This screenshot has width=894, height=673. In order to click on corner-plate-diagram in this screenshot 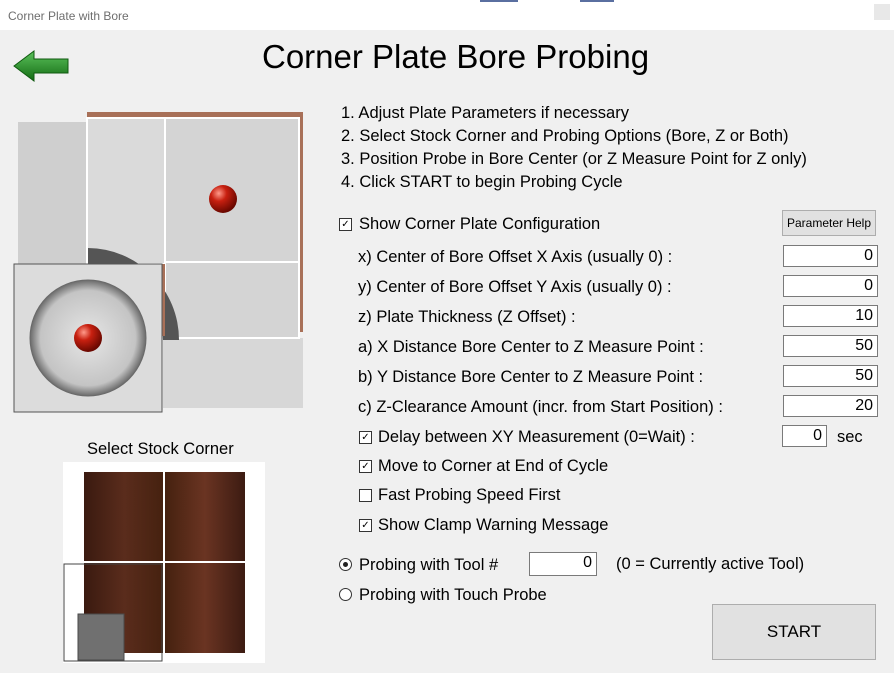, I will do `click(160, 262)`.